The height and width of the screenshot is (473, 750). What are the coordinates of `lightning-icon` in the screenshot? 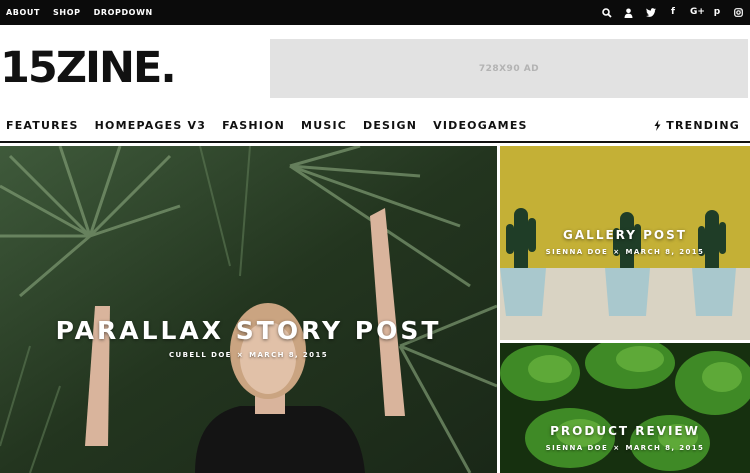 It's located at (657, 125).